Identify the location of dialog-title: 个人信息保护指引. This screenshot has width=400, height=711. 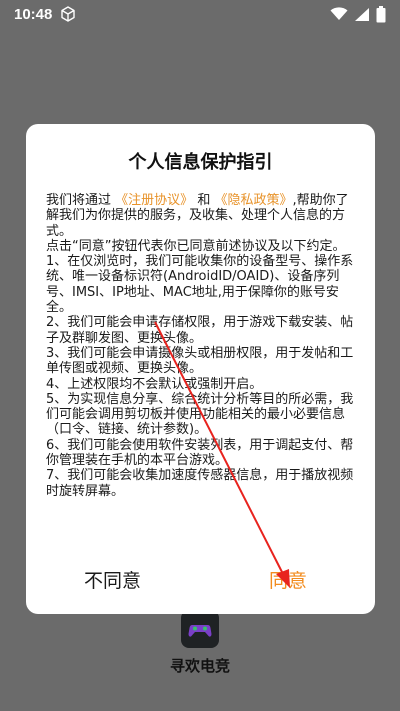
(200, 162).